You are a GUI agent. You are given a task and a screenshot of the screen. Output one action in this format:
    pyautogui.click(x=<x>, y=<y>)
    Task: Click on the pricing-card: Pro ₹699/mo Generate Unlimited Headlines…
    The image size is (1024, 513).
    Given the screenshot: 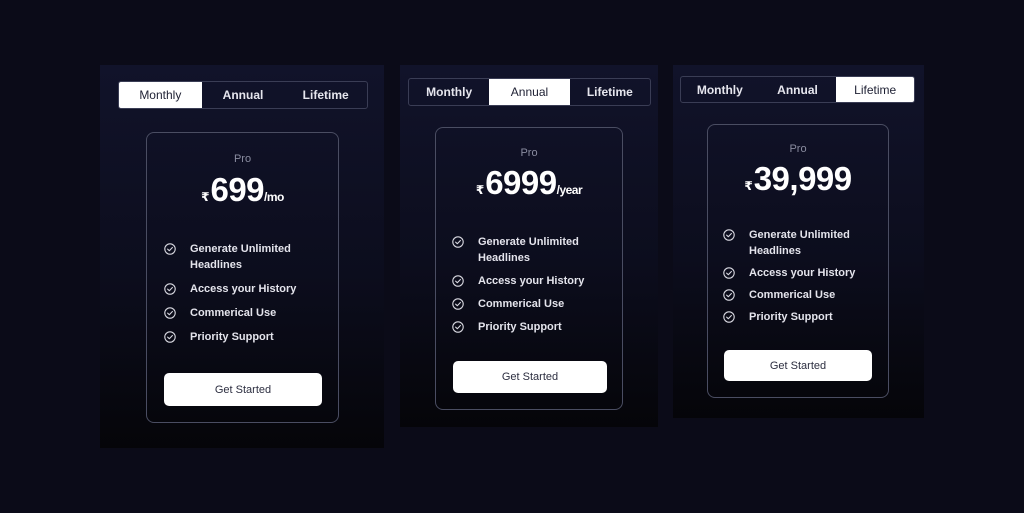 What is the action you would take?
    pyautogui.click(x=242, y=277)
    